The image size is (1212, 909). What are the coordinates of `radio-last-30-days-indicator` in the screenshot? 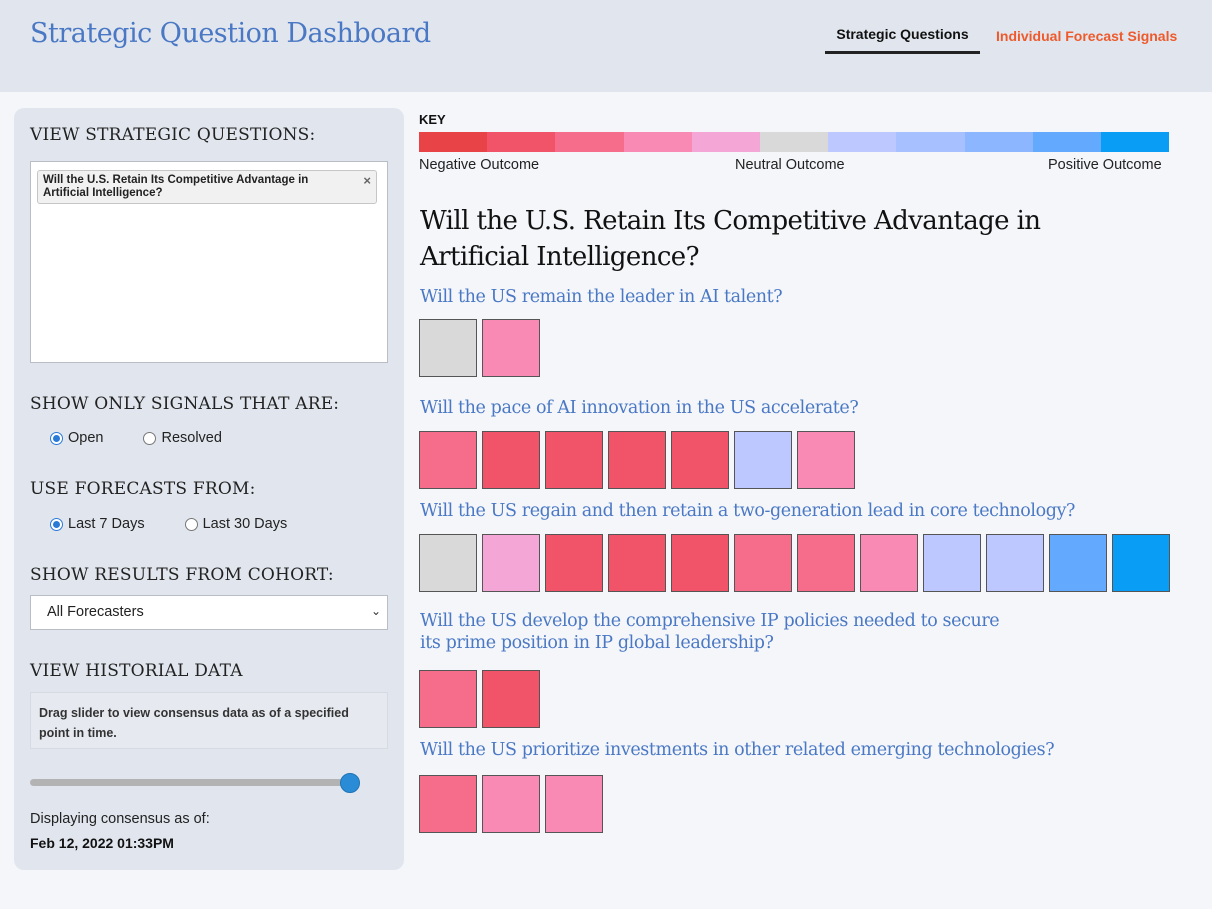 It's located at (191, 524).